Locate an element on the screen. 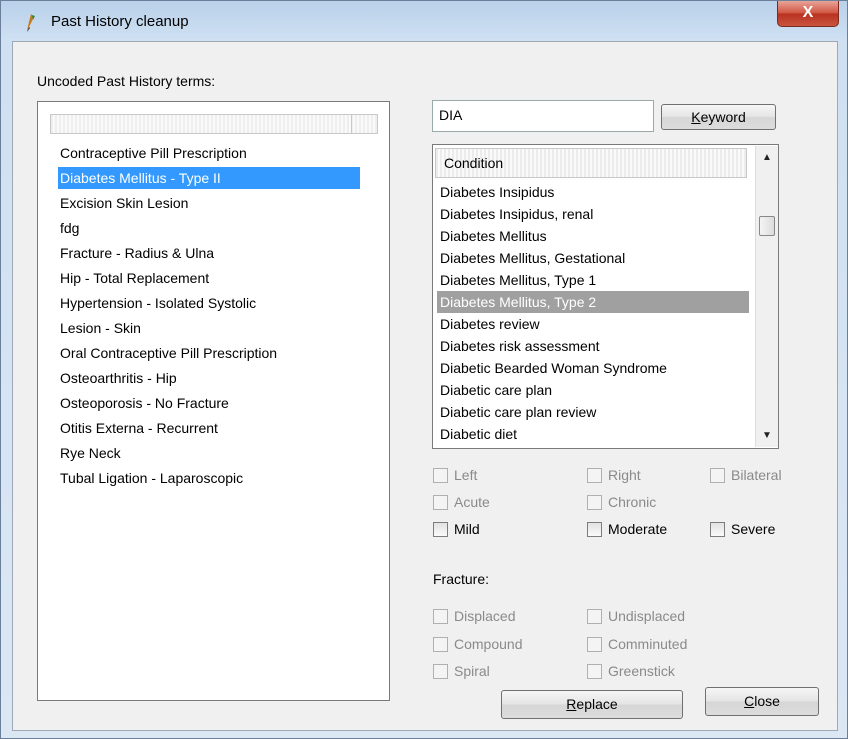  spiral-checkbox-box is located at coordinates (440, 671).